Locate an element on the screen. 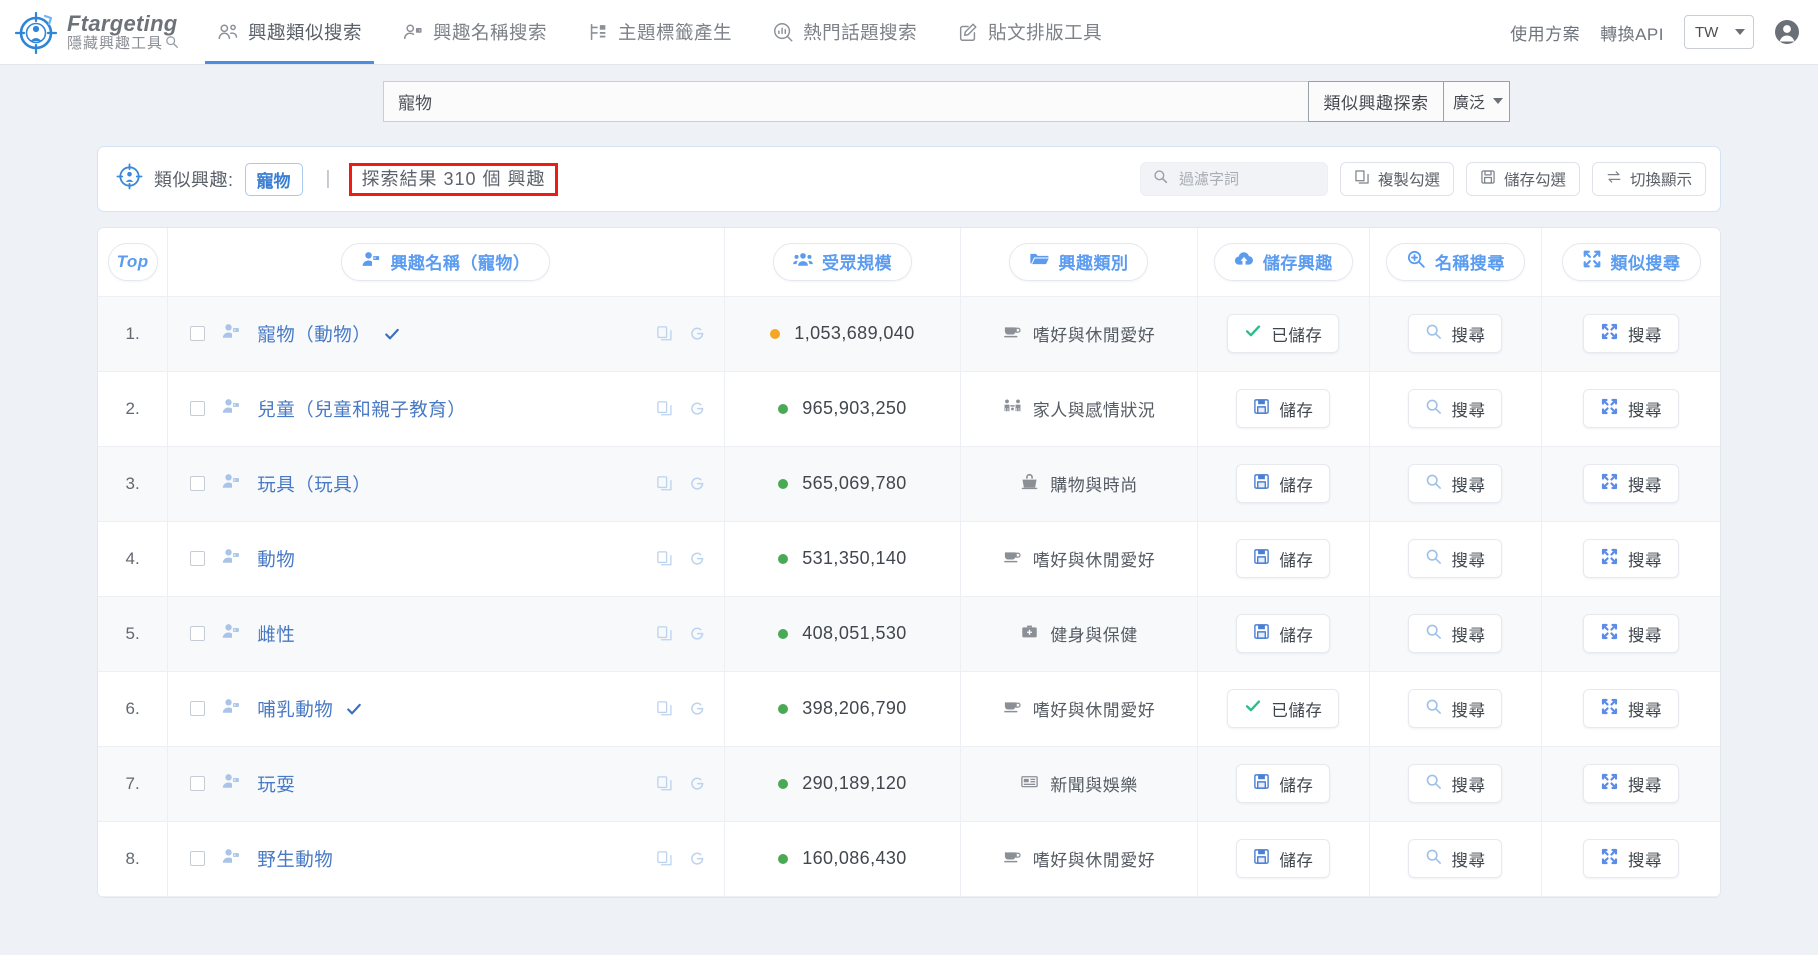 Image resolution: width=1818 pixels, height=955 pixels. hashtag-blocks-icon is located at coordinates (598, 32).